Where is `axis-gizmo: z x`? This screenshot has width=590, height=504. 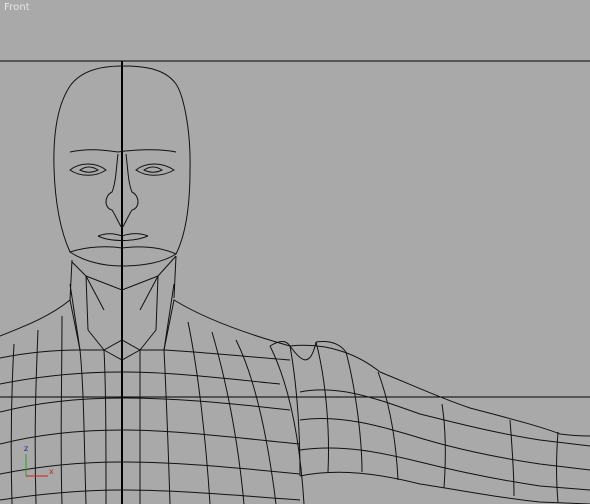 axis-gizmo: z x is located at coordinates (39, 460).